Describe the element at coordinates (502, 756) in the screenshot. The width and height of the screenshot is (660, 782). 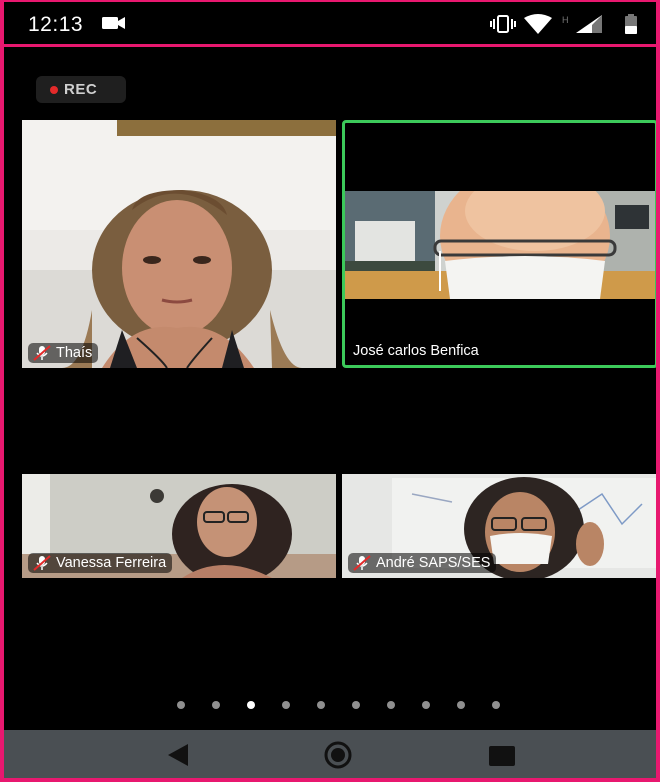
I see `recents-icon` at that location.